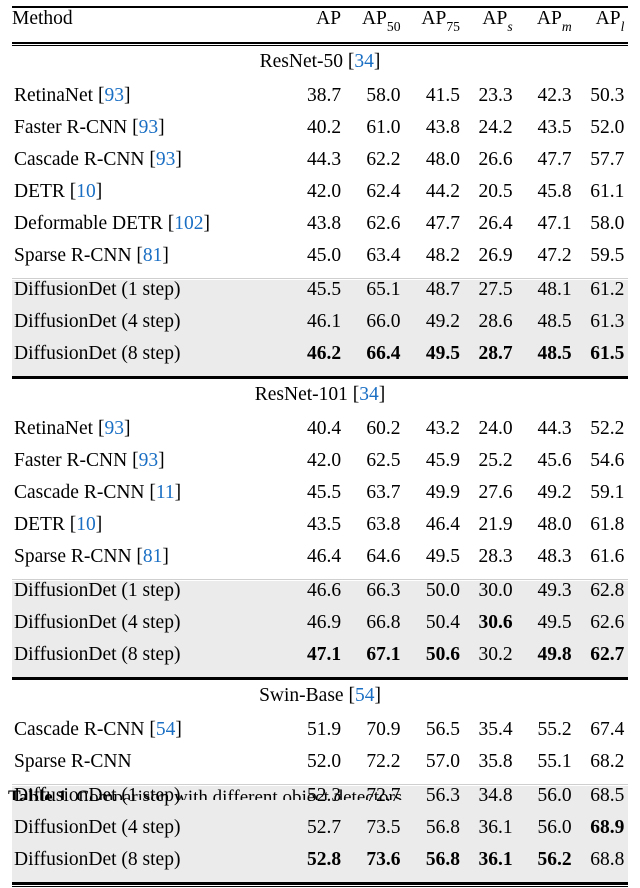  I want to click on cell-value: 50.0, so click(442, 590).